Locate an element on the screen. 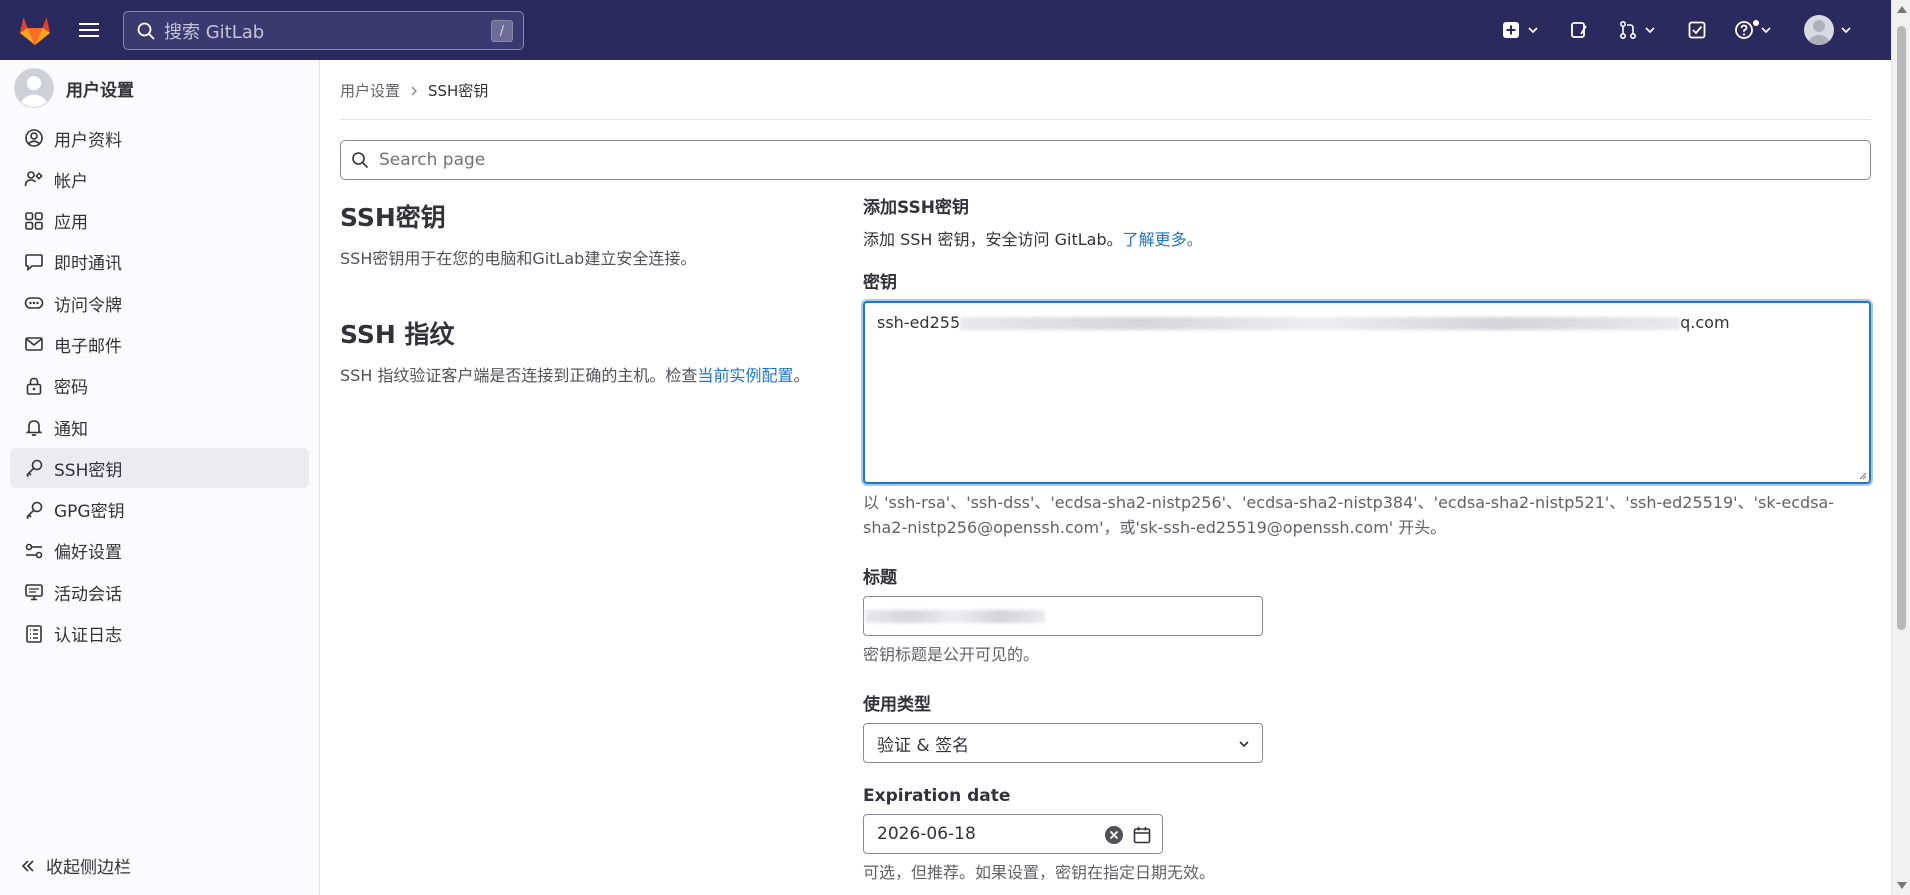  sidebar-item-label: 密码 is located at coordinates (71, 388).